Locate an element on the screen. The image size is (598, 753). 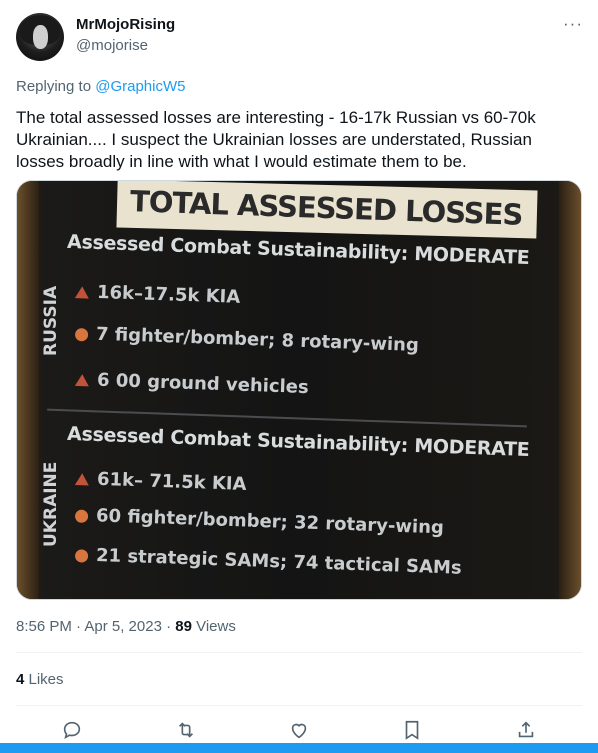
replying-to: Replying to @GraphicW5 is located at coordinates (100, 86).